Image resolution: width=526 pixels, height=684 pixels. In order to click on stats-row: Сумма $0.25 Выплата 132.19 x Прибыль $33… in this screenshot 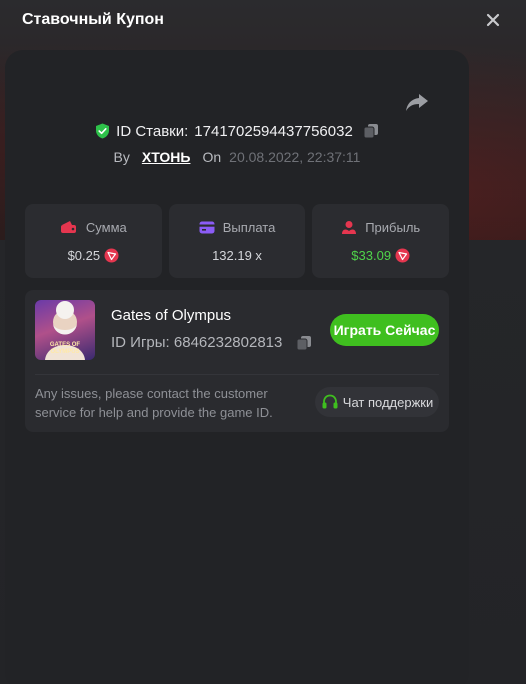, I will do `click(237, 241)`.